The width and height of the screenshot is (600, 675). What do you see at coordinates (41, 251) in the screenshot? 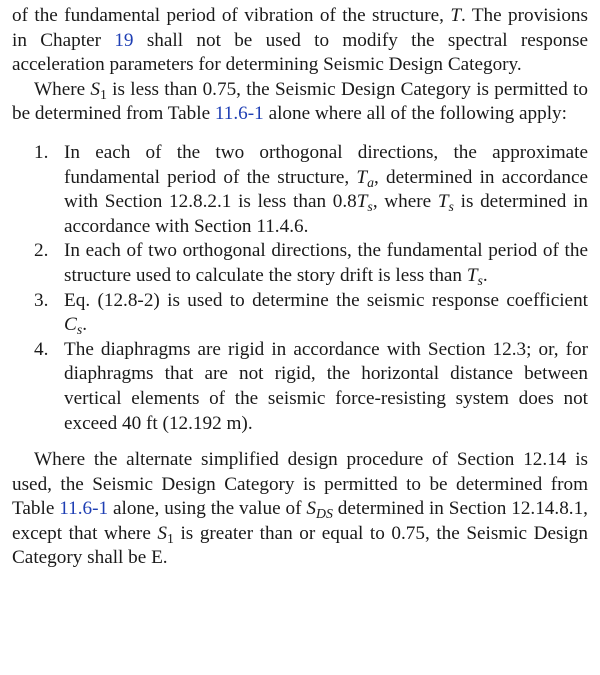
I see `list-number: 2.` at bounding box center [41, 251].